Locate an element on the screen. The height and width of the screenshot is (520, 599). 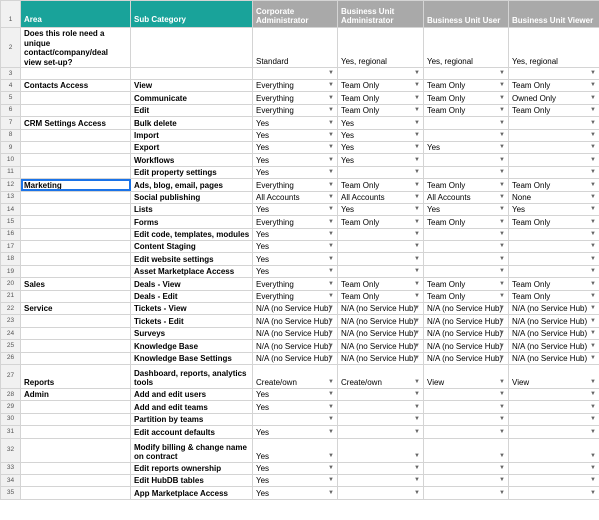
sub-category-cell: Edit is located at coordinates (191, 110).